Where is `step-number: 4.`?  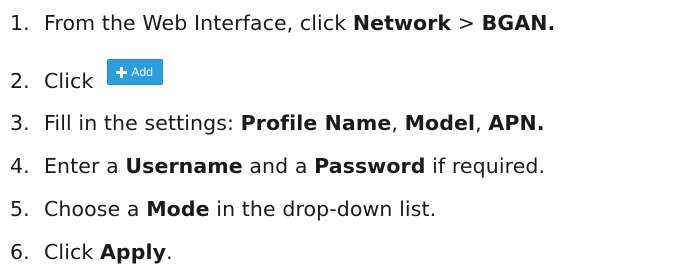
step-number: 4. is located at coordinates (20, 166).